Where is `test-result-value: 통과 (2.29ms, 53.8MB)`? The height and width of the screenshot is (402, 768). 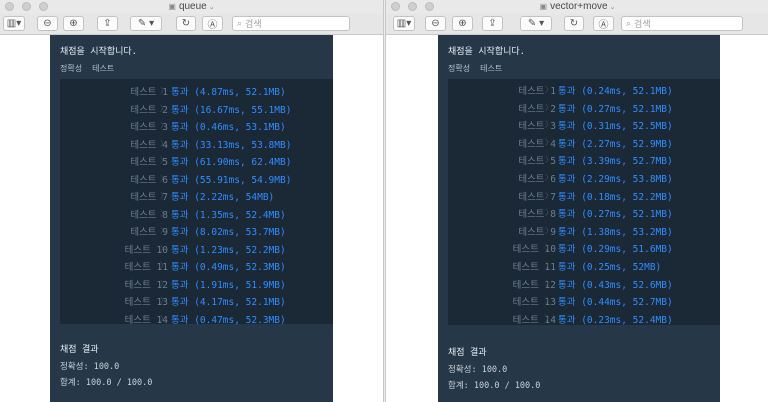 test-result-value: 통과 (2.29ms, 53.8MB) is located at coordinates (615, 179).